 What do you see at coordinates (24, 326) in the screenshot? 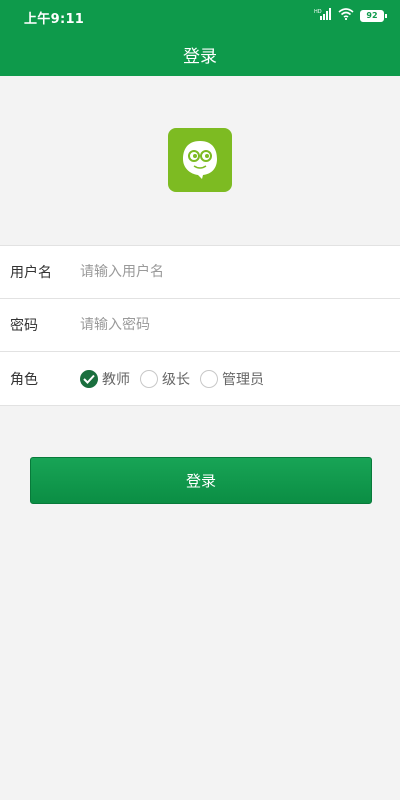
I see `password-label: 密码` at bounding box center [24, 326].